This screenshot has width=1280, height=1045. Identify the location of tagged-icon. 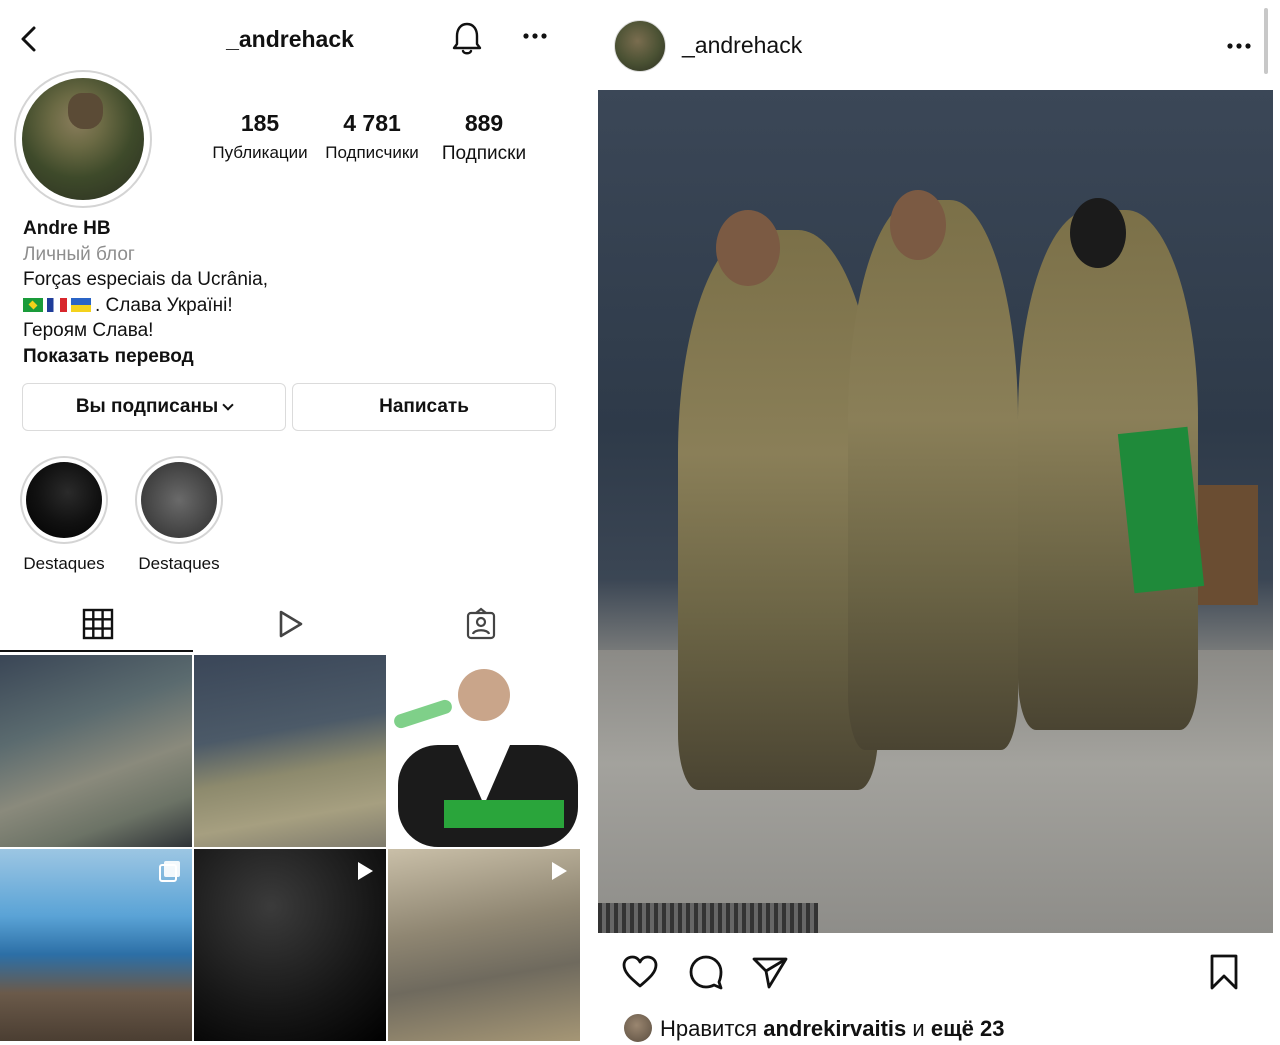
(481, 624).